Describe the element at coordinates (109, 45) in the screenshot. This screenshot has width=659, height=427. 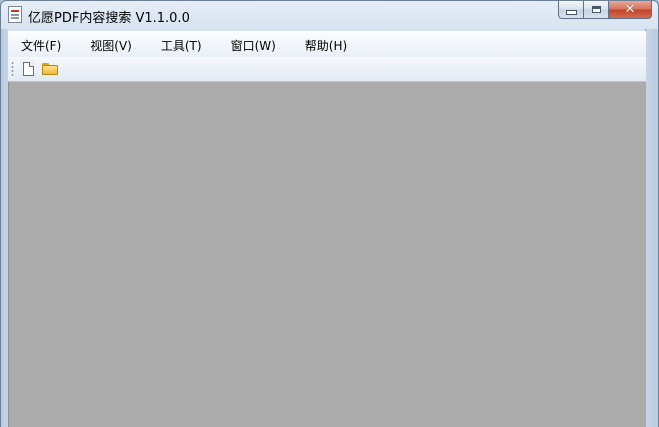
I see `menu-view: 视图(V)` at that location.